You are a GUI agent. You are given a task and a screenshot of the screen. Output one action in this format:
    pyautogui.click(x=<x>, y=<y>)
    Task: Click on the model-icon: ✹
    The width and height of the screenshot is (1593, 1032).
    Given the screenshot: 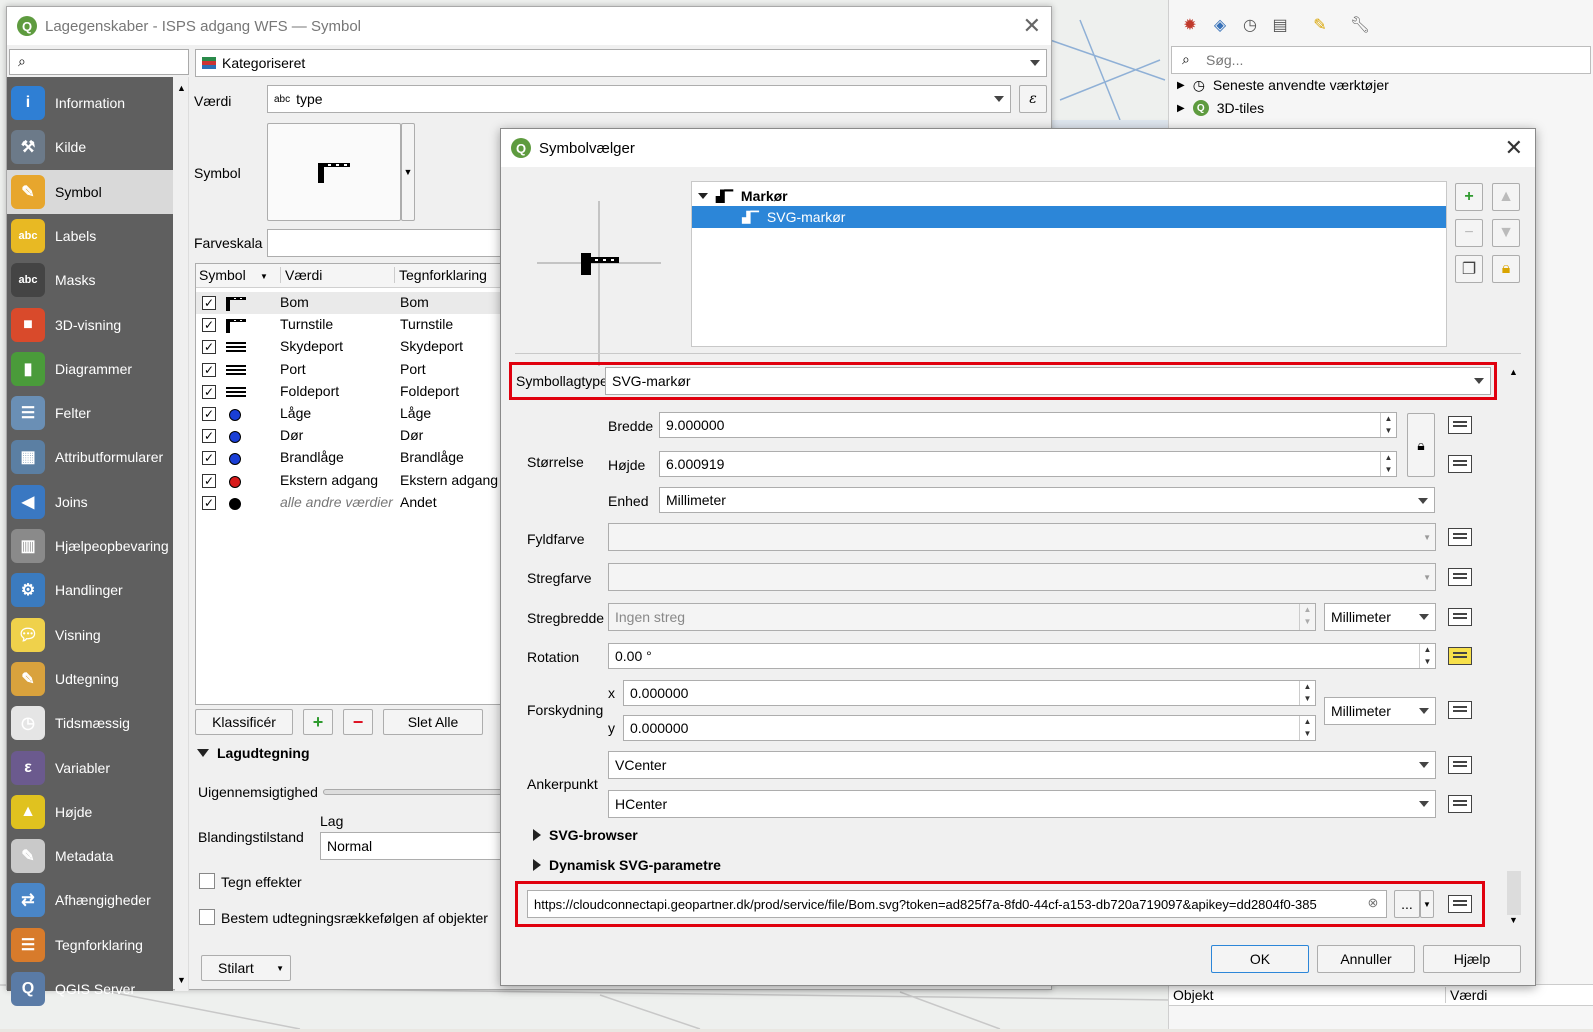 What is the action you would take?
    pyautogui.click(x=1190, y=25)
    